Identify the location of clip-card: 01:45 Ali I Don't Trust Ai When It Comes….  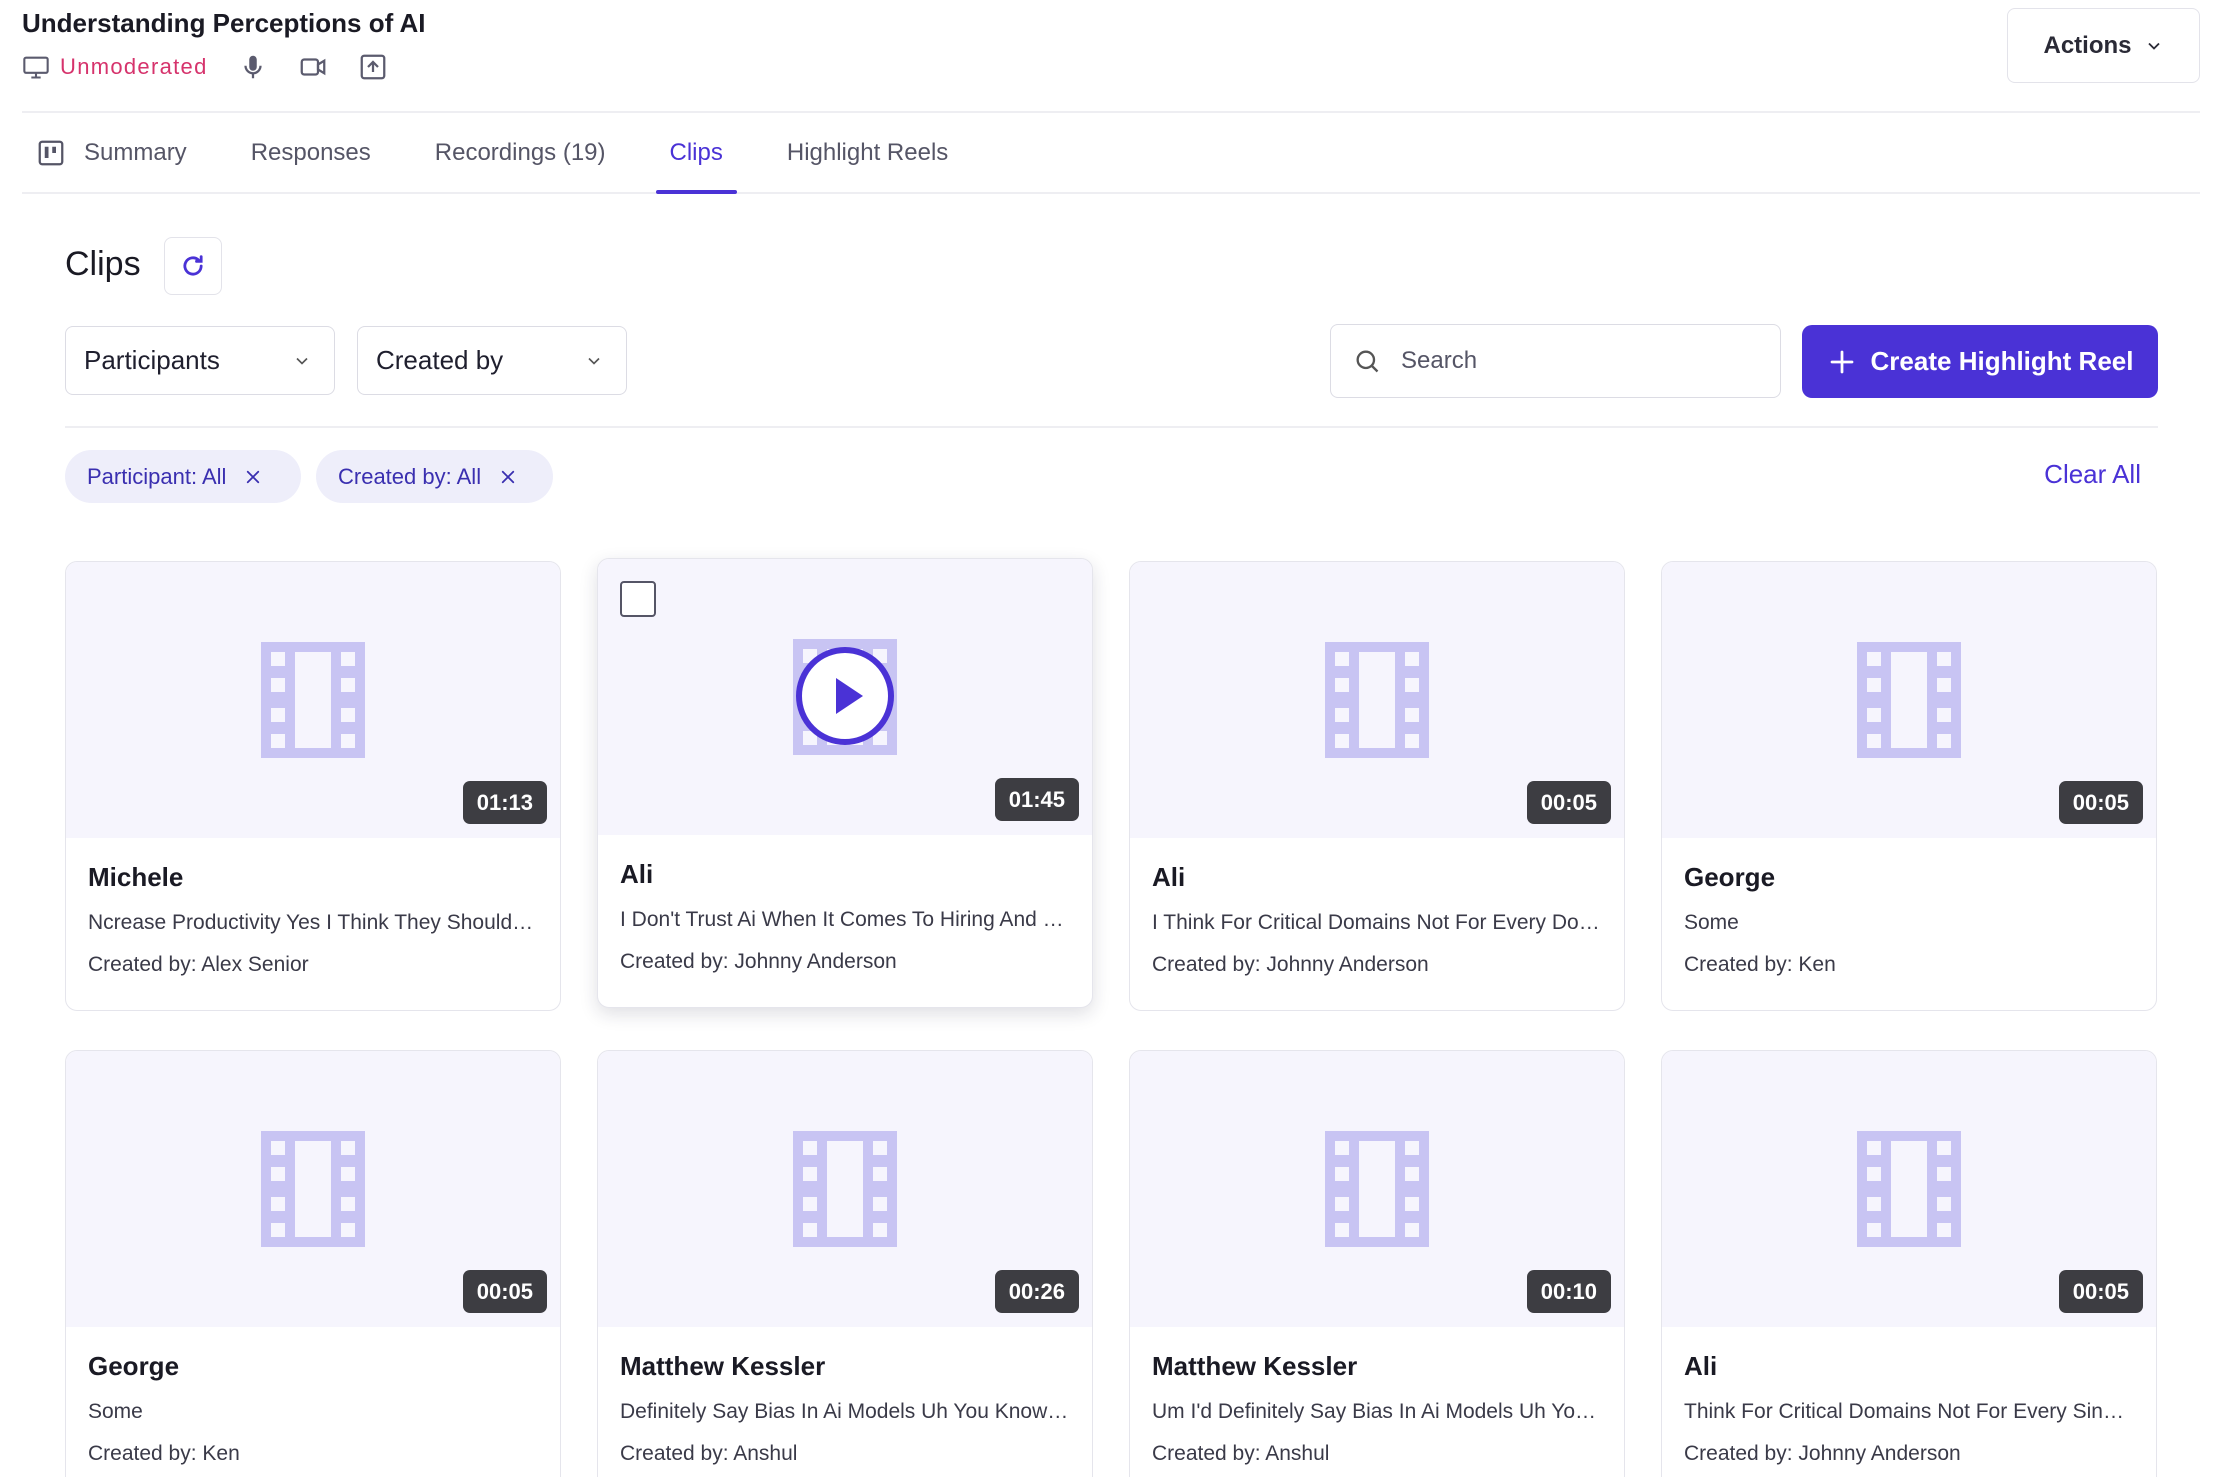
(845, 783).